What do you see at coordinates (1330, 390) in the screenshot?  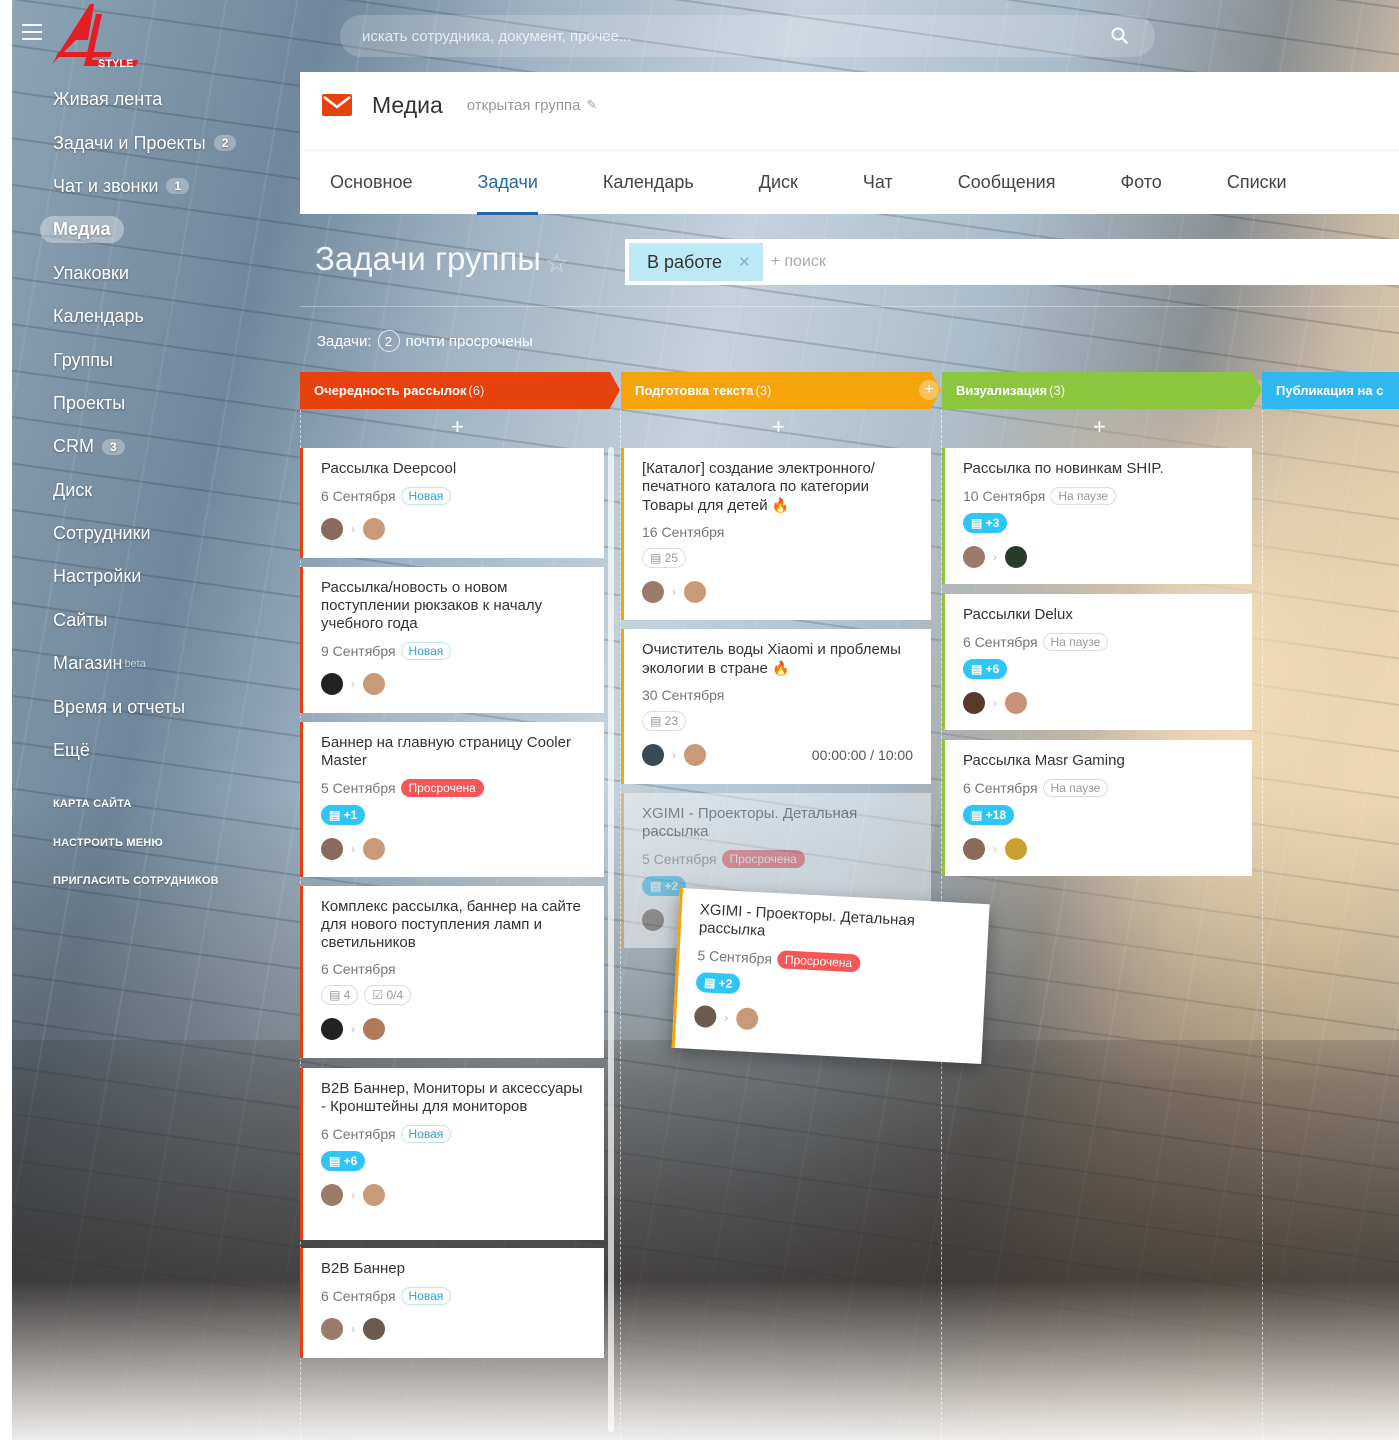 I see `column-header: Публикация на с` at bounding box center [1330, 390].